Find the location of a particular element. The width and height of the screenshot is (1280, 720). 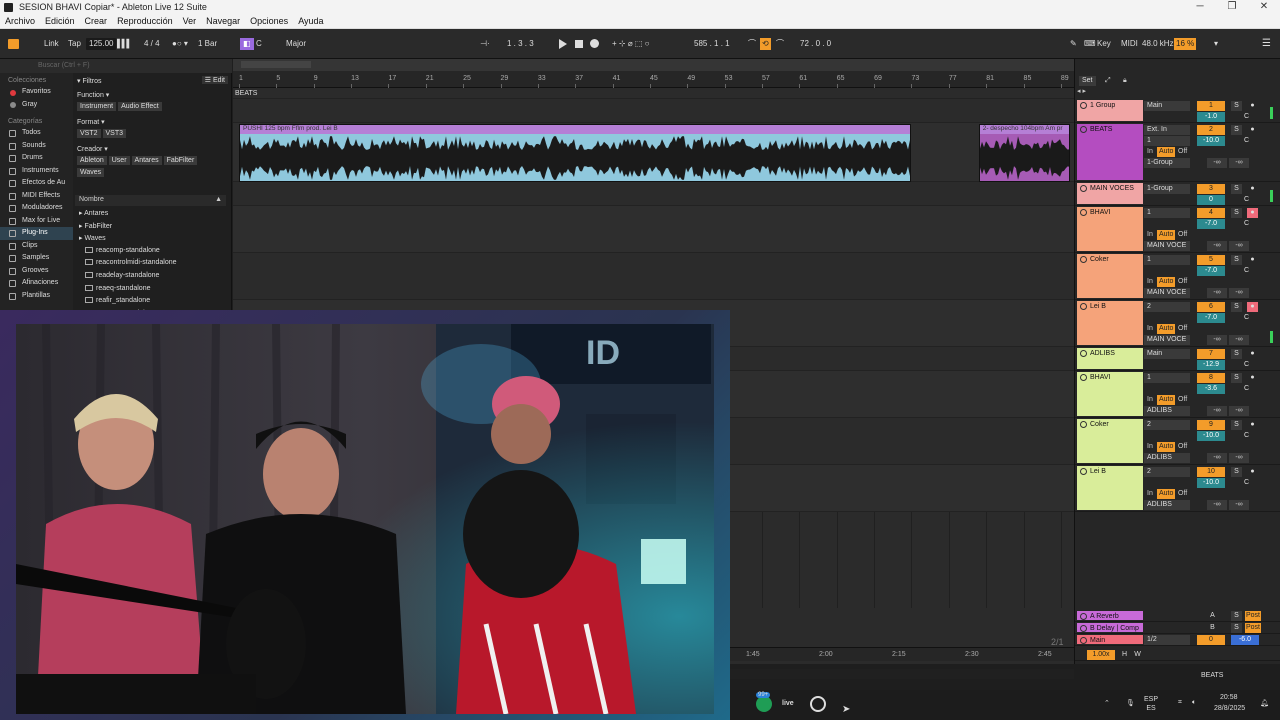

folder-antares: ▸ Antares is located at coordinates (93, 213).